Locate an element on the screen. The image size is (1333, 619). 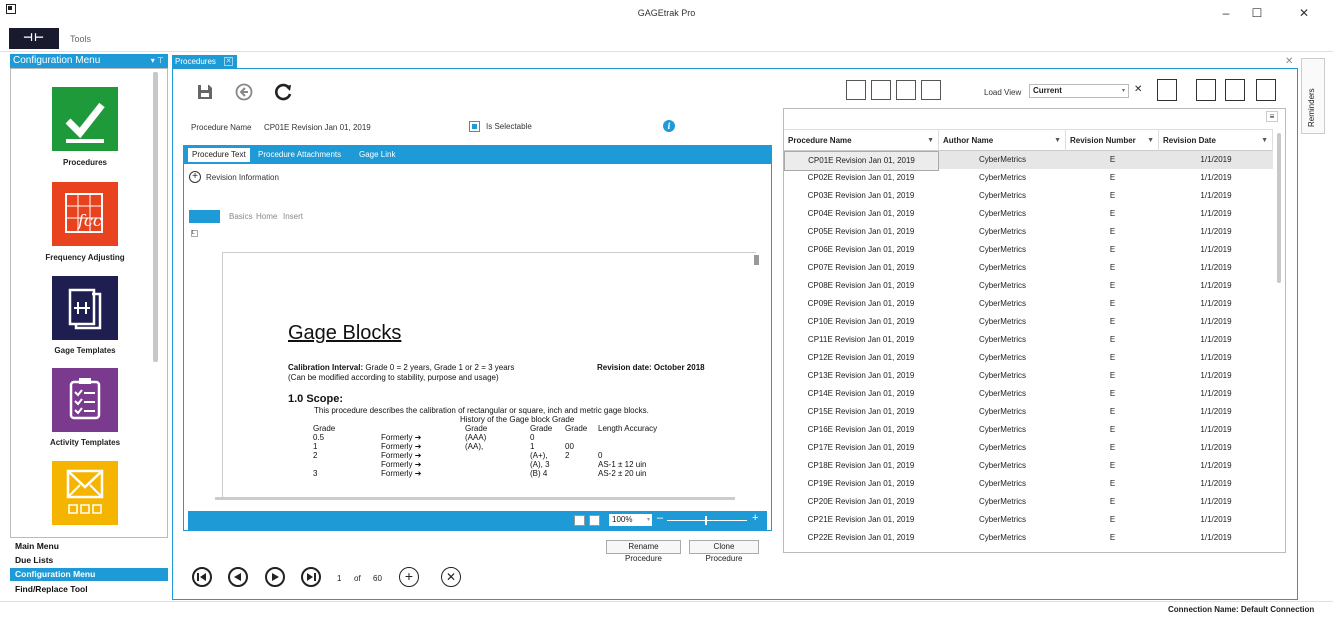
revert-button is located at coordinates (244, 92).